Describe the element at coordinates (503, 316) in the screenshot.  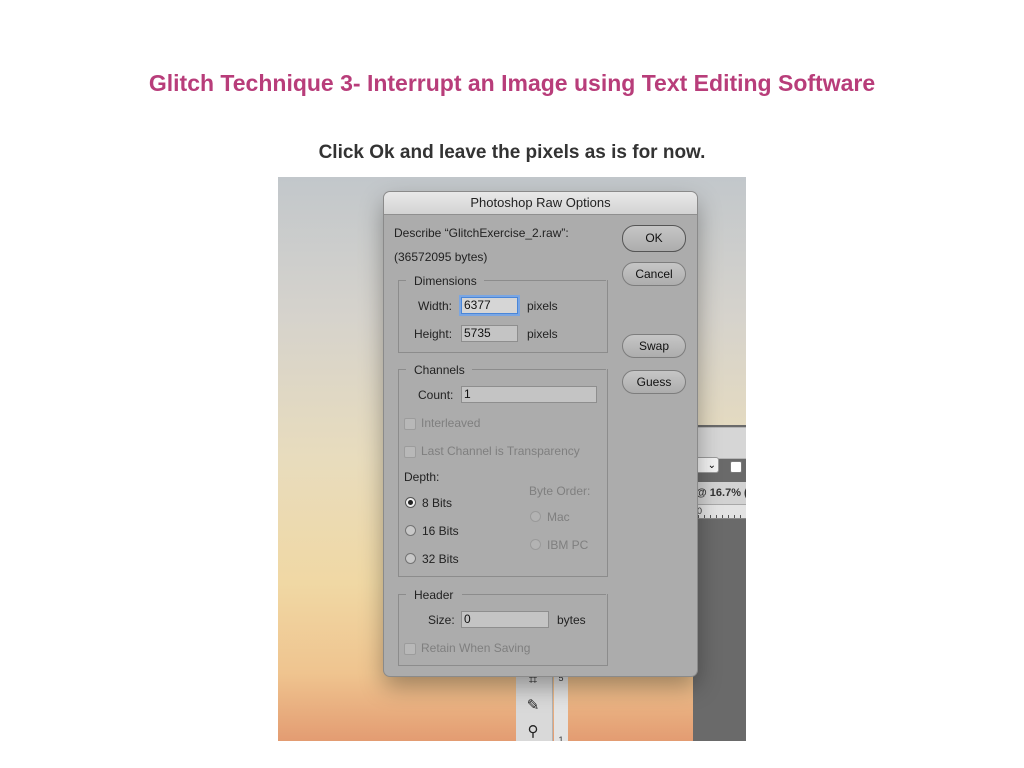
I see `dimensions-group-box` at that location.